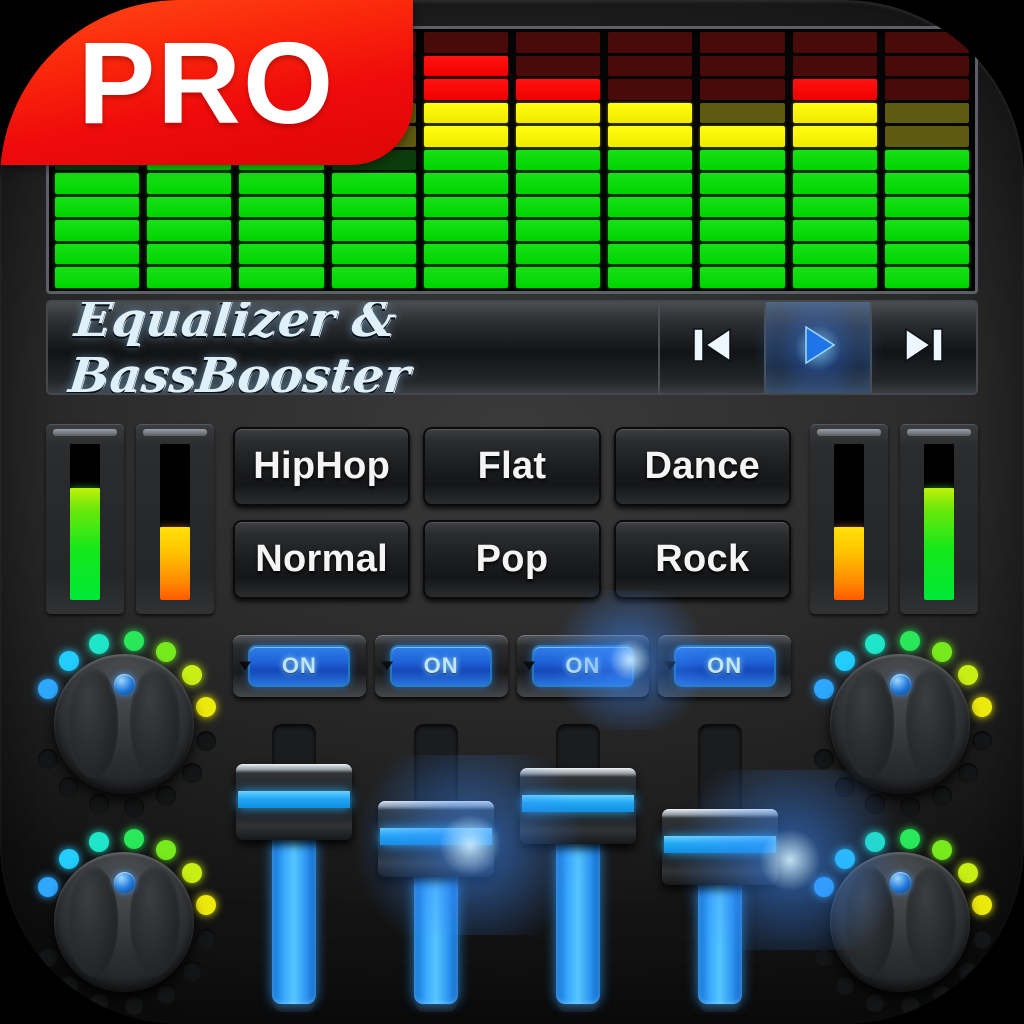 The height and width of the screenshot is (1024, 1024). Describe the element at coordinates (931, 921) in the screenshot. I see `knob-lobe-right` at that location.